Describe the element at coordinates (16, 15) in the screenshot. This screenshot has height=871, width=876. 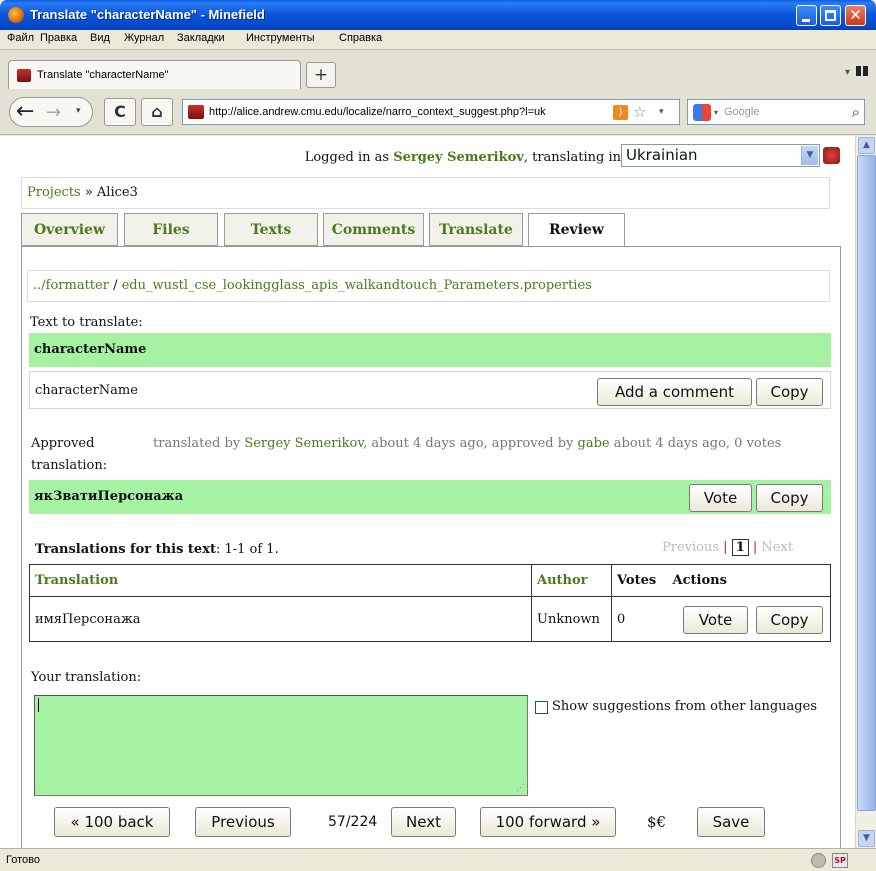
I see `firefox-icon` at that location.